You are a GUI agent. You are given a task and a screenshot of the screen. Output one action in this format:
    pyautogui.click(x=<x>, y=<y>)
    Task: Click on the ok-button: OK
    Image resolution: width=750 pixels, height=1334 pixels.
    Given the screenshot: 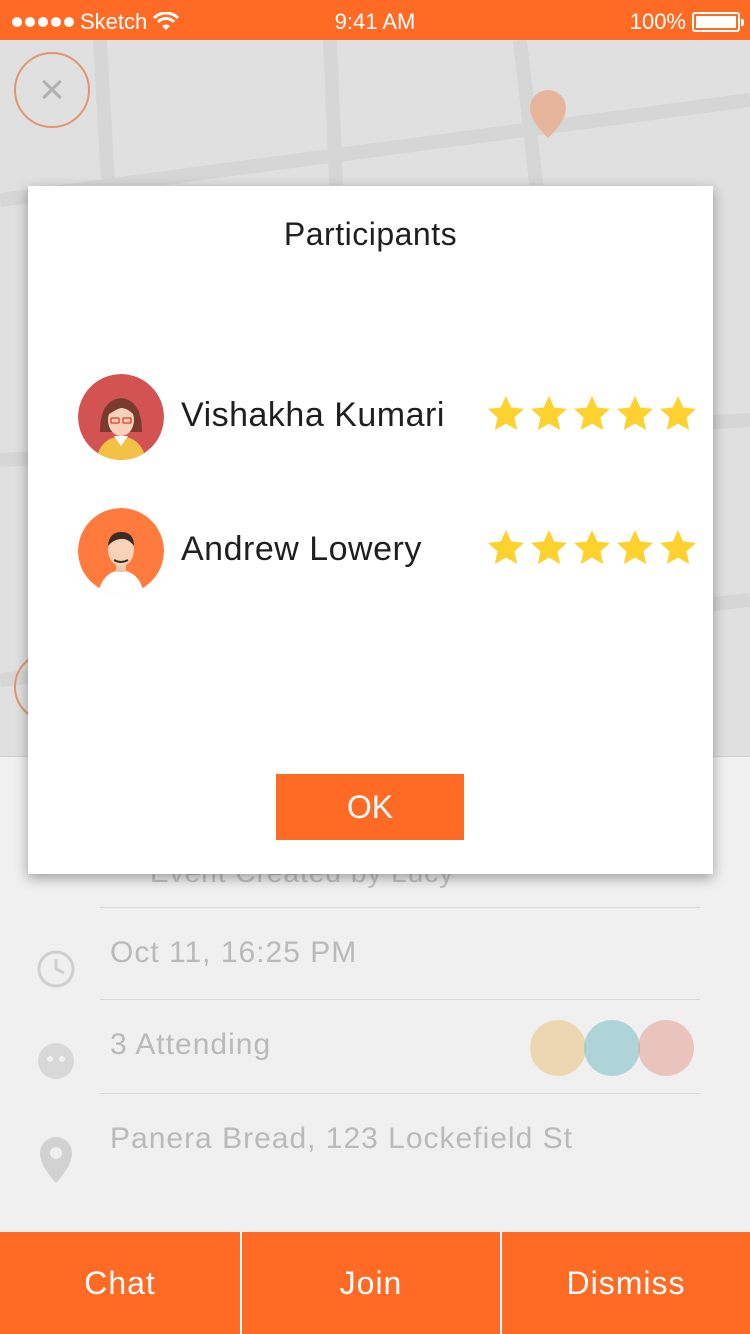 What is the action you would take?
    pyautogui.click(x=370, y=807)
    